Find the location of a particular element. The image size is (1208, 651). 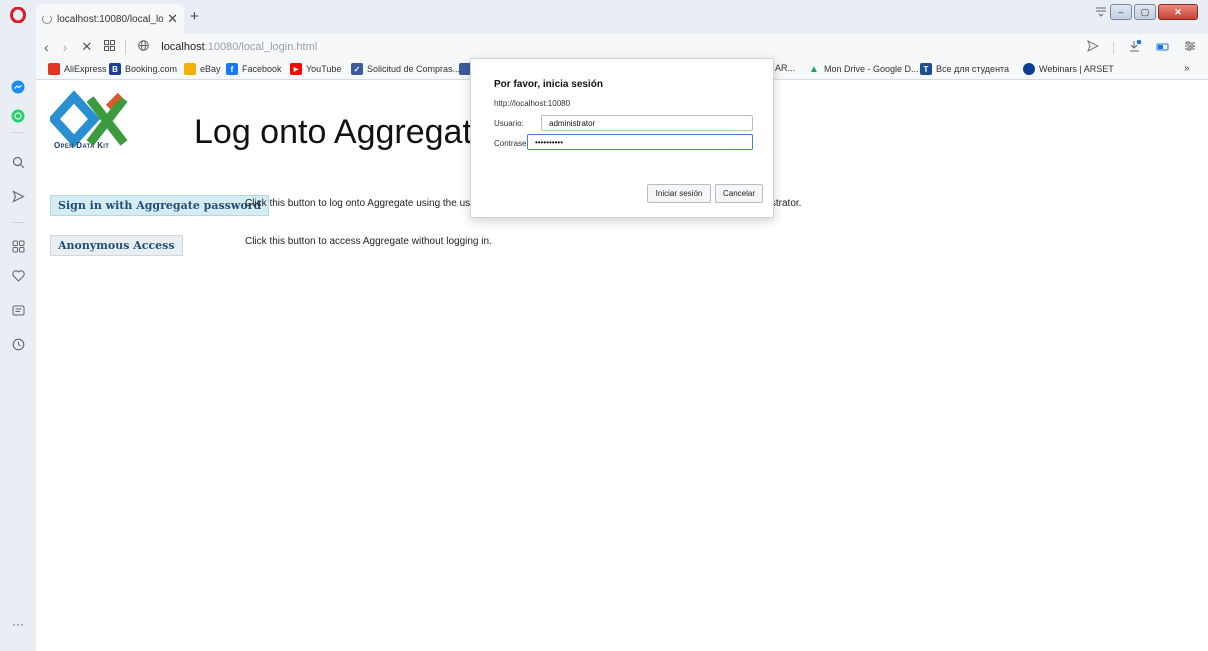

bookmark-booking: B Booking.com is located at coordinates (143, 69).